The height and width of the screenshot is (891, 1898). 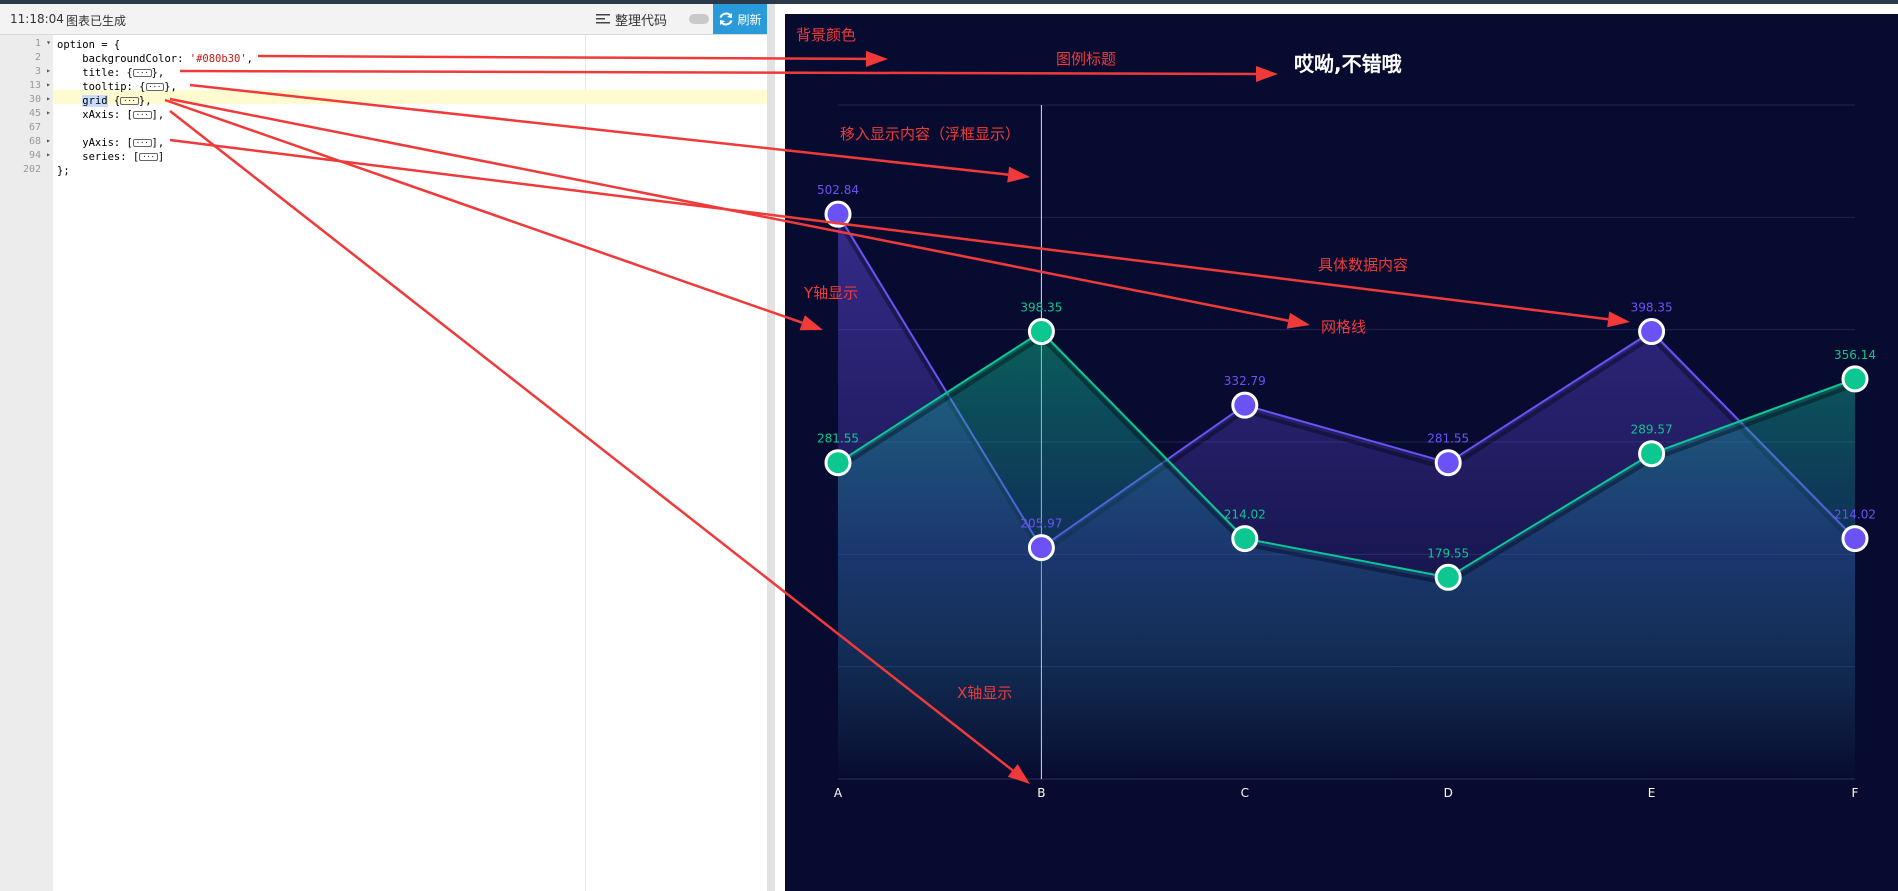 I want to click on gutter-line: 2, so click(x=26, y=59).